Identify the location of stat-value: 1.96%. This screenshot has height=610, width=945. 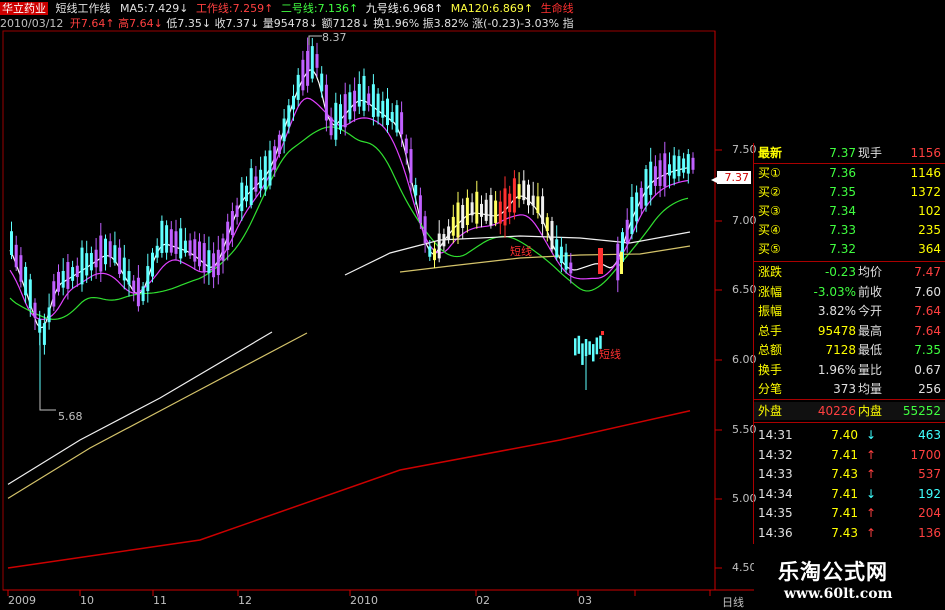
(836, 369).